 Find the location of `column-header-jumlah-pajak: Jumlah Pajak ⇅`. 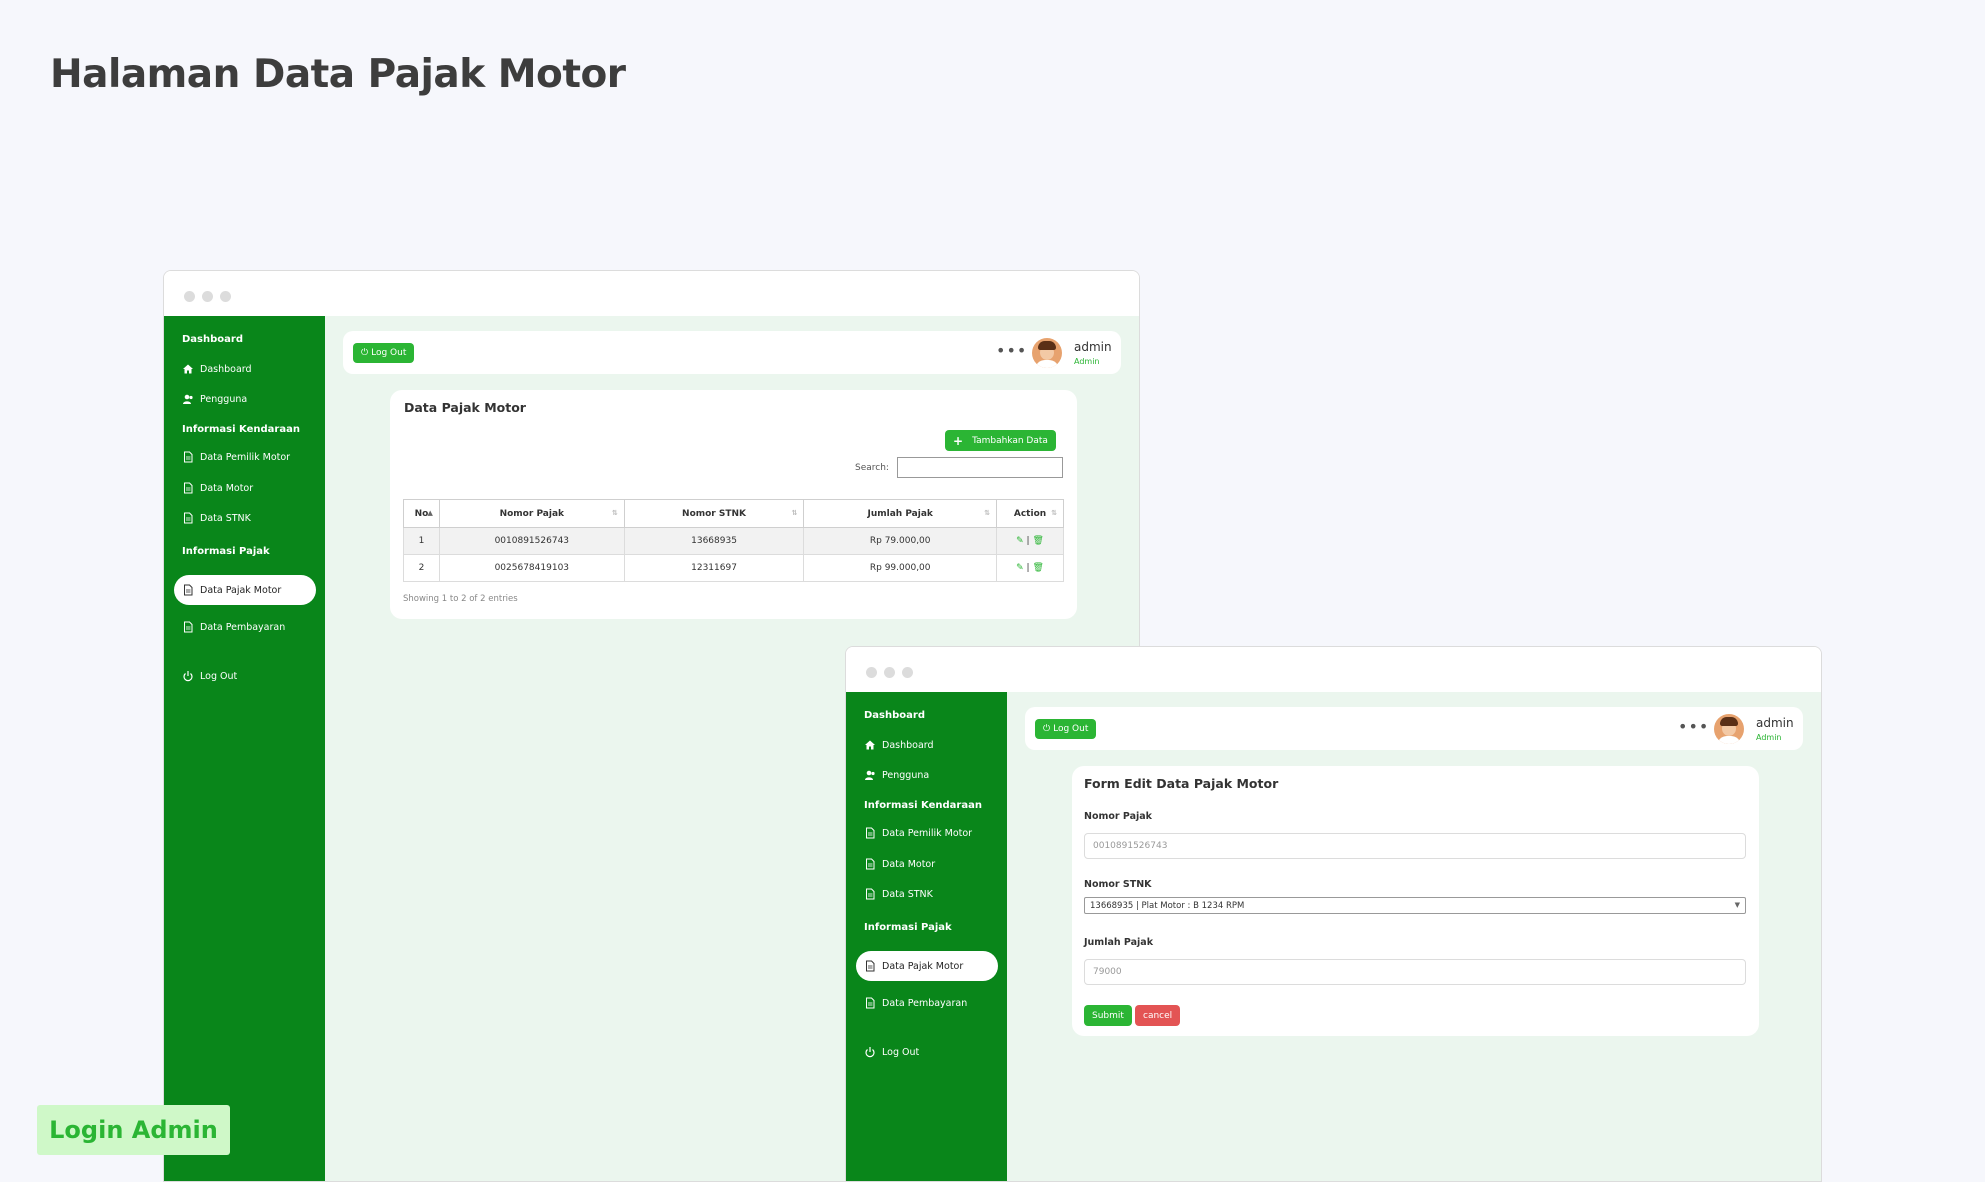

column-header-jumlah-pajak: Jumlah Pajak ⇅ is located at coordinates (900, 513).